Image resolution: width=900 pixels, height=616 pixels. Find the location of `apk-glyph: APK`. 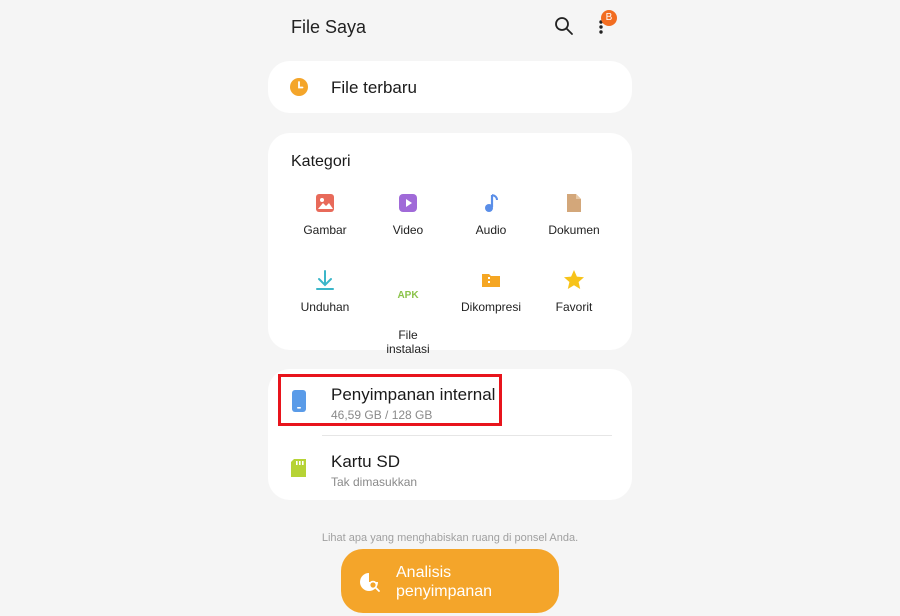

apk-glyph: APK is located at coordinates (408, 295).